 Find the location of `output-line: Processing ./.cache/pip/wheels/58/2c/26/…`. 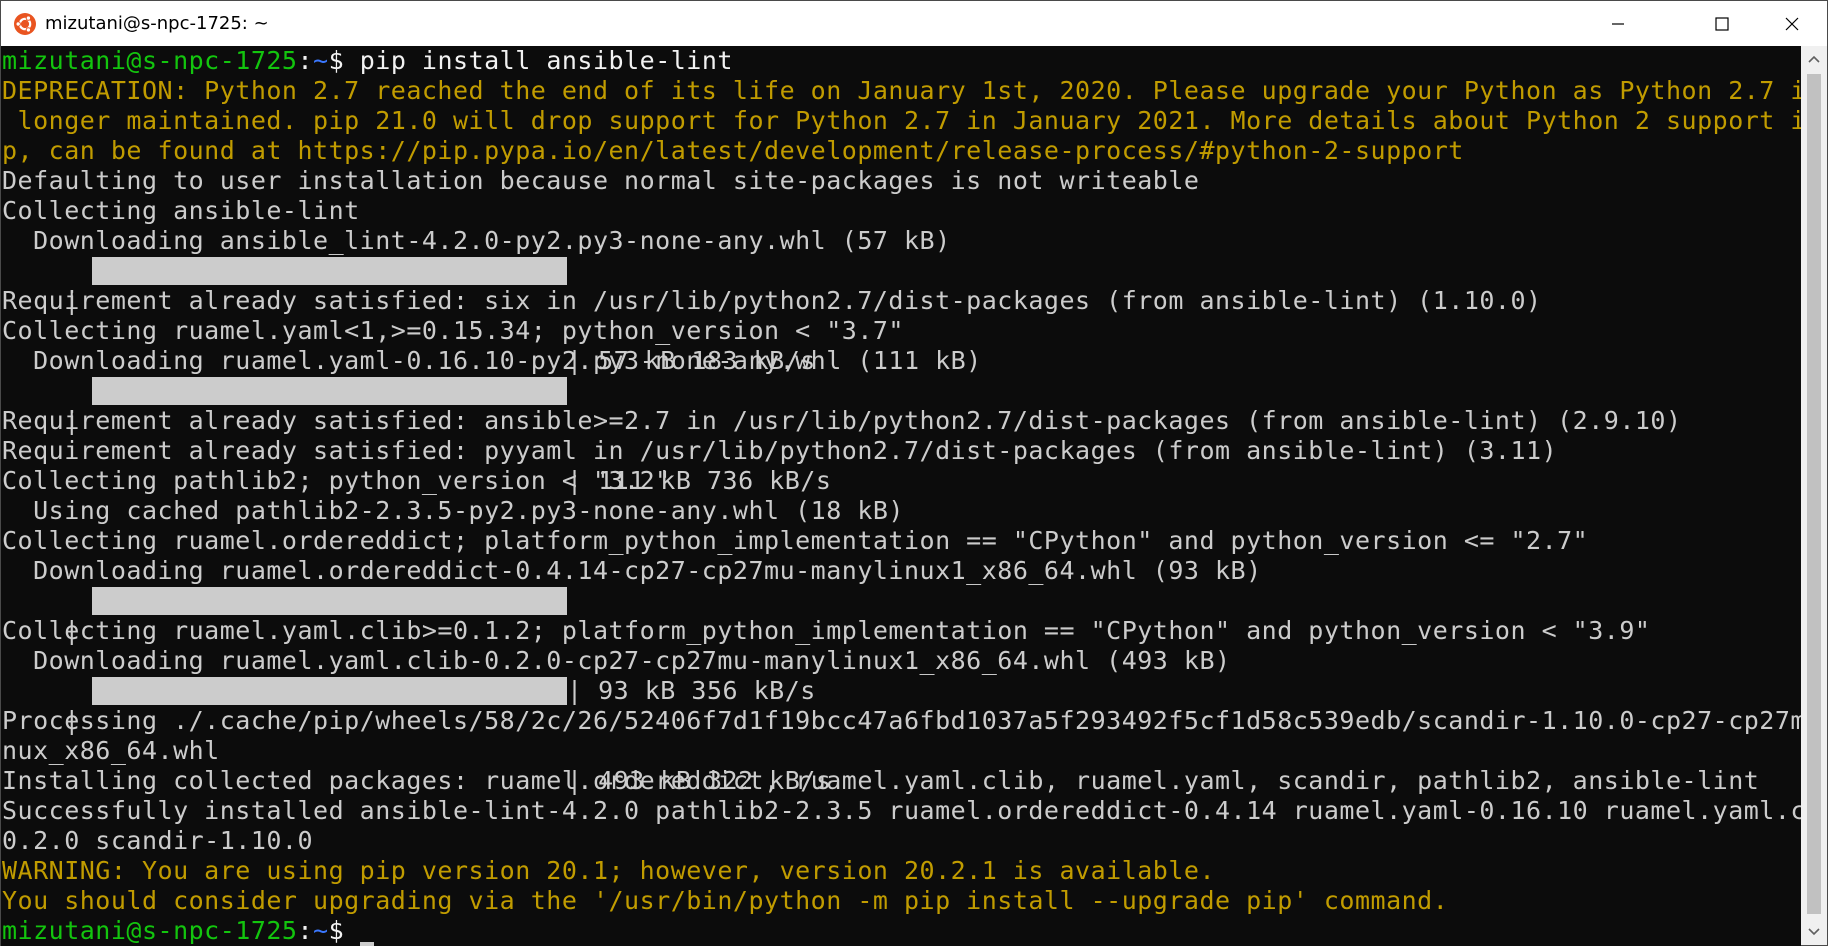

output-line: Processing ./.cache/pip/wheels/58/2c/26/… is located at coordinates (901, 720).